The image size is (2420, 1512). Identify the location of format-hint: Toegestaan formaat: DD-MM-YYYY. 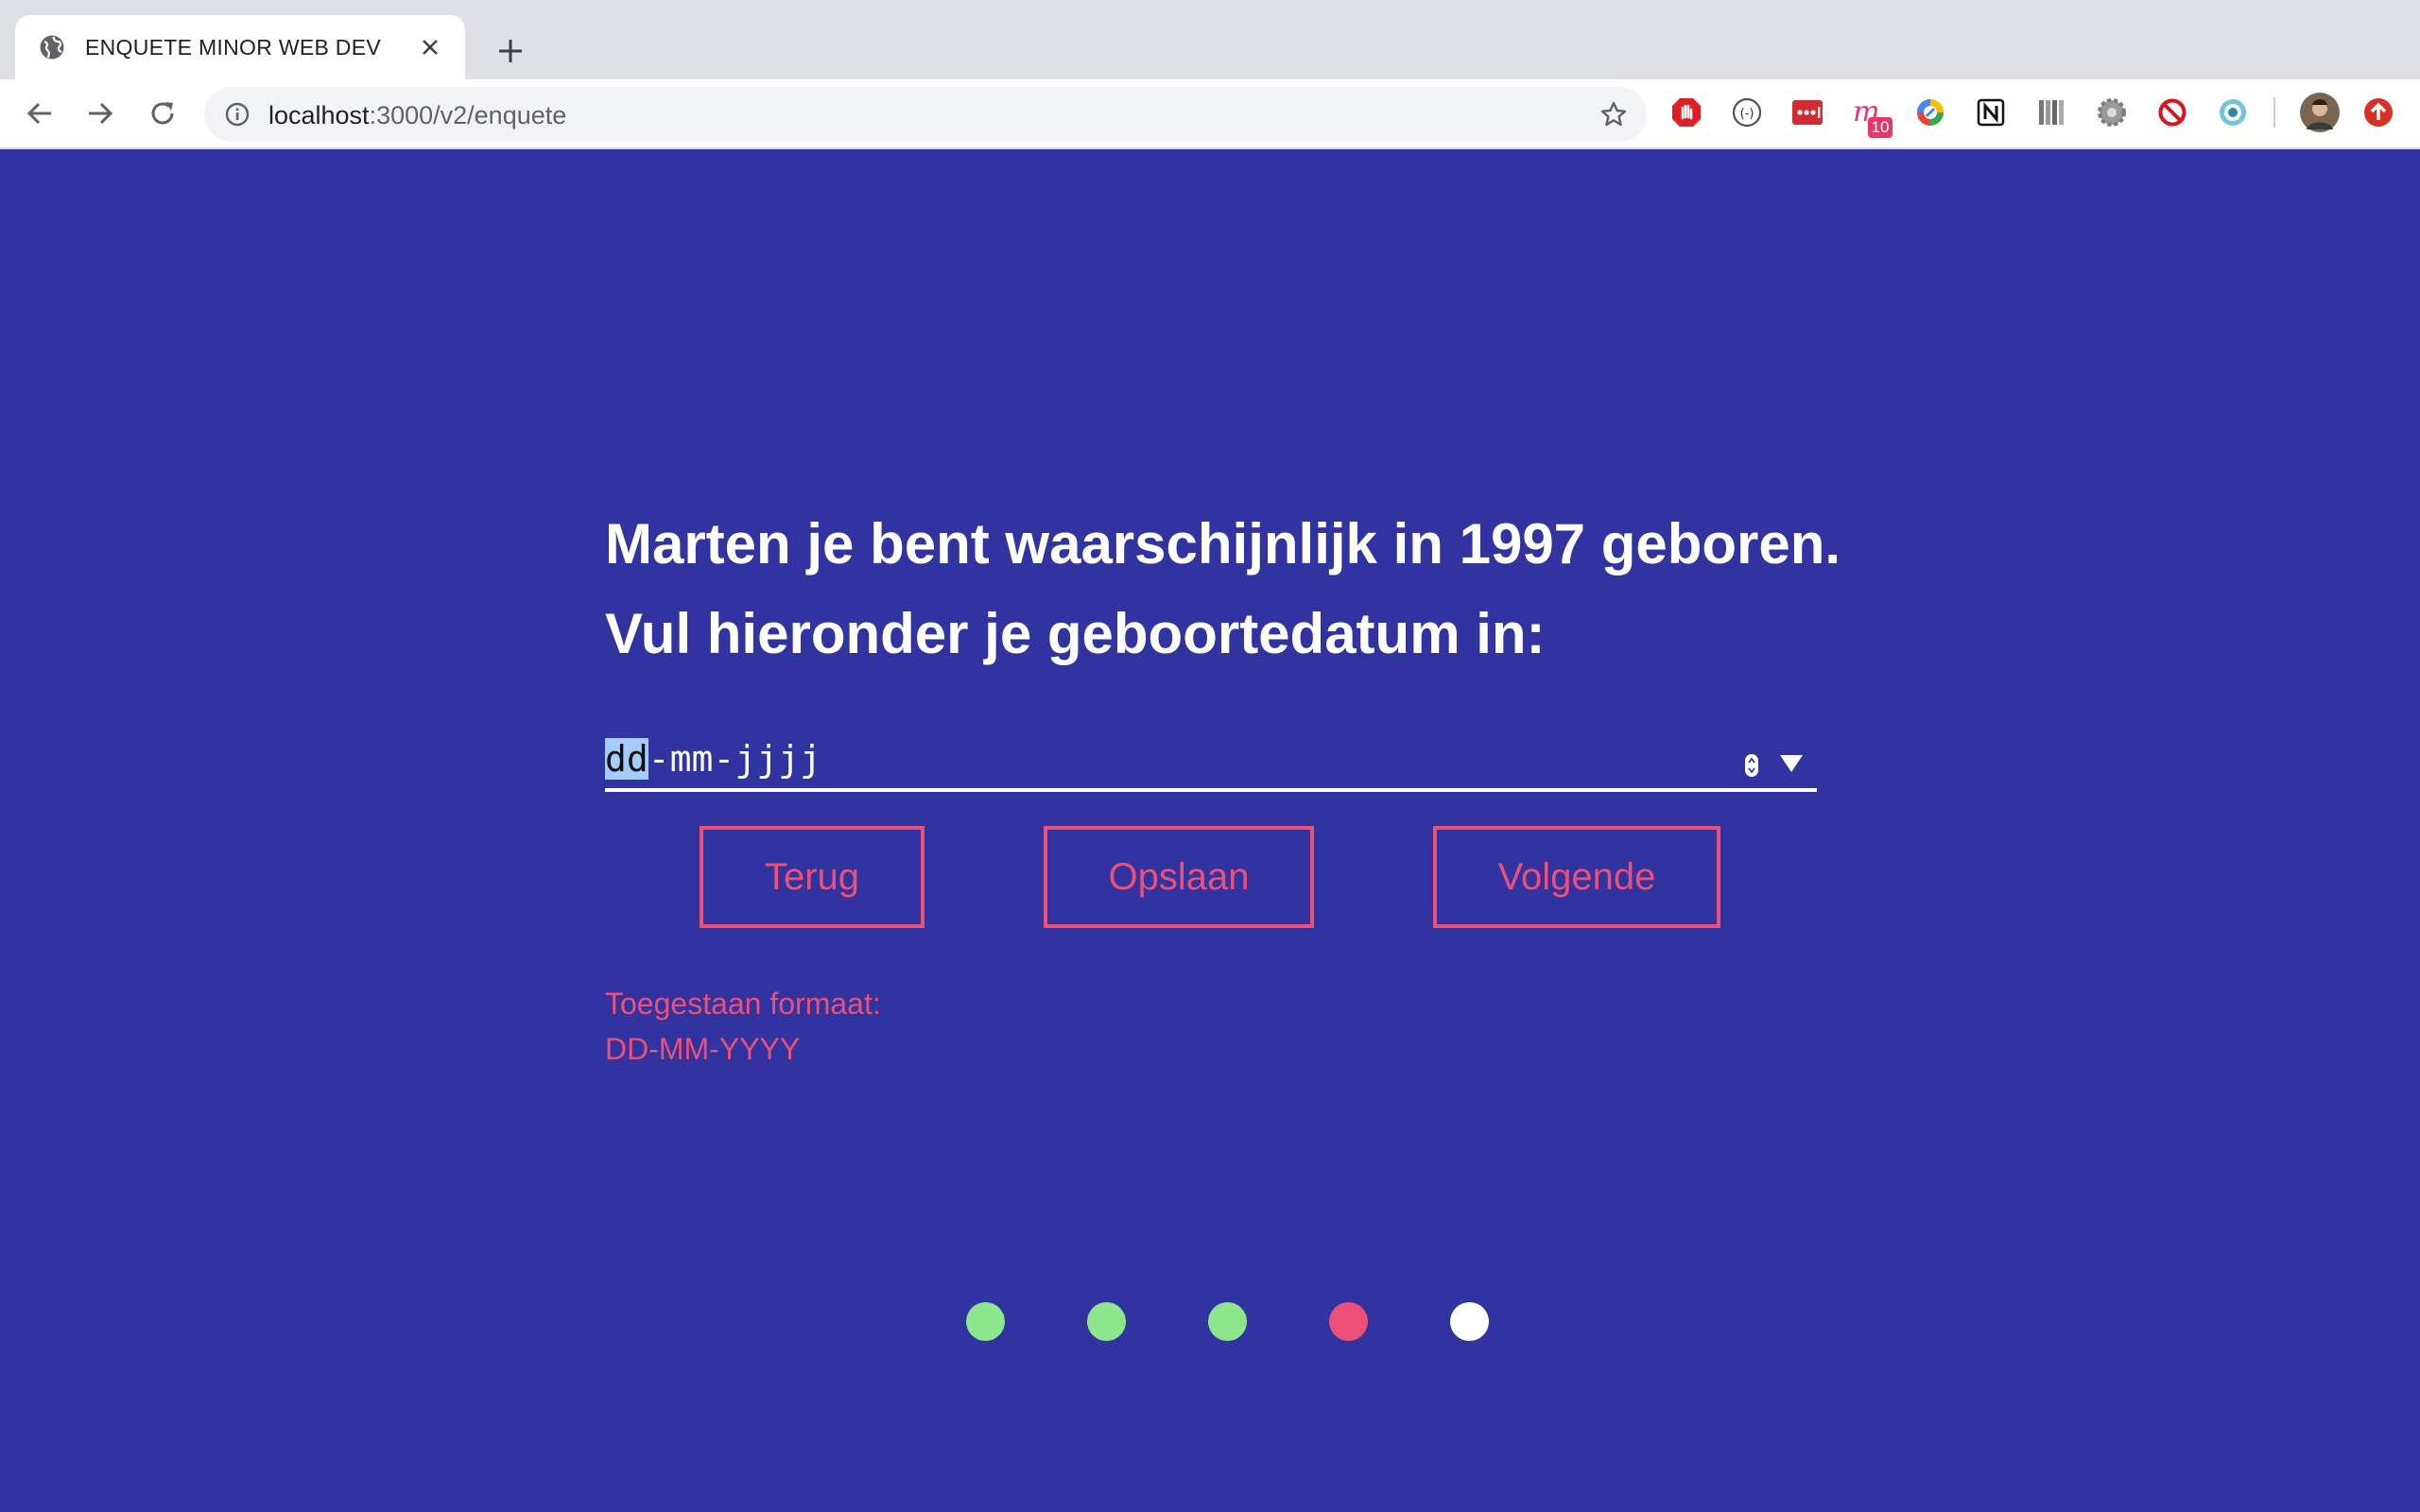
(743, 1026).